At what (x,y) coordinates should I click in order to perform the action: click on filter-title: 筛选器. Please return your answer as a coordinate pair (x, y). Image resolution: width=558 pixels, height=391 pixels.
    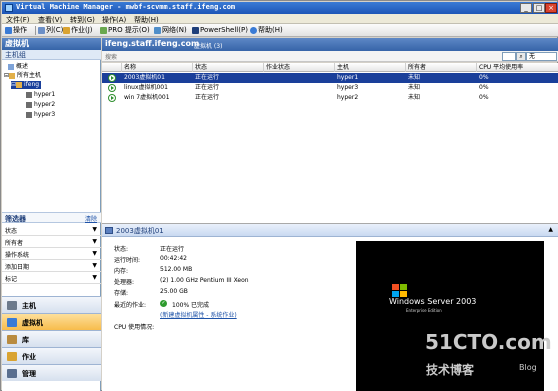
    Looking at the image, I should click on (15, 219).